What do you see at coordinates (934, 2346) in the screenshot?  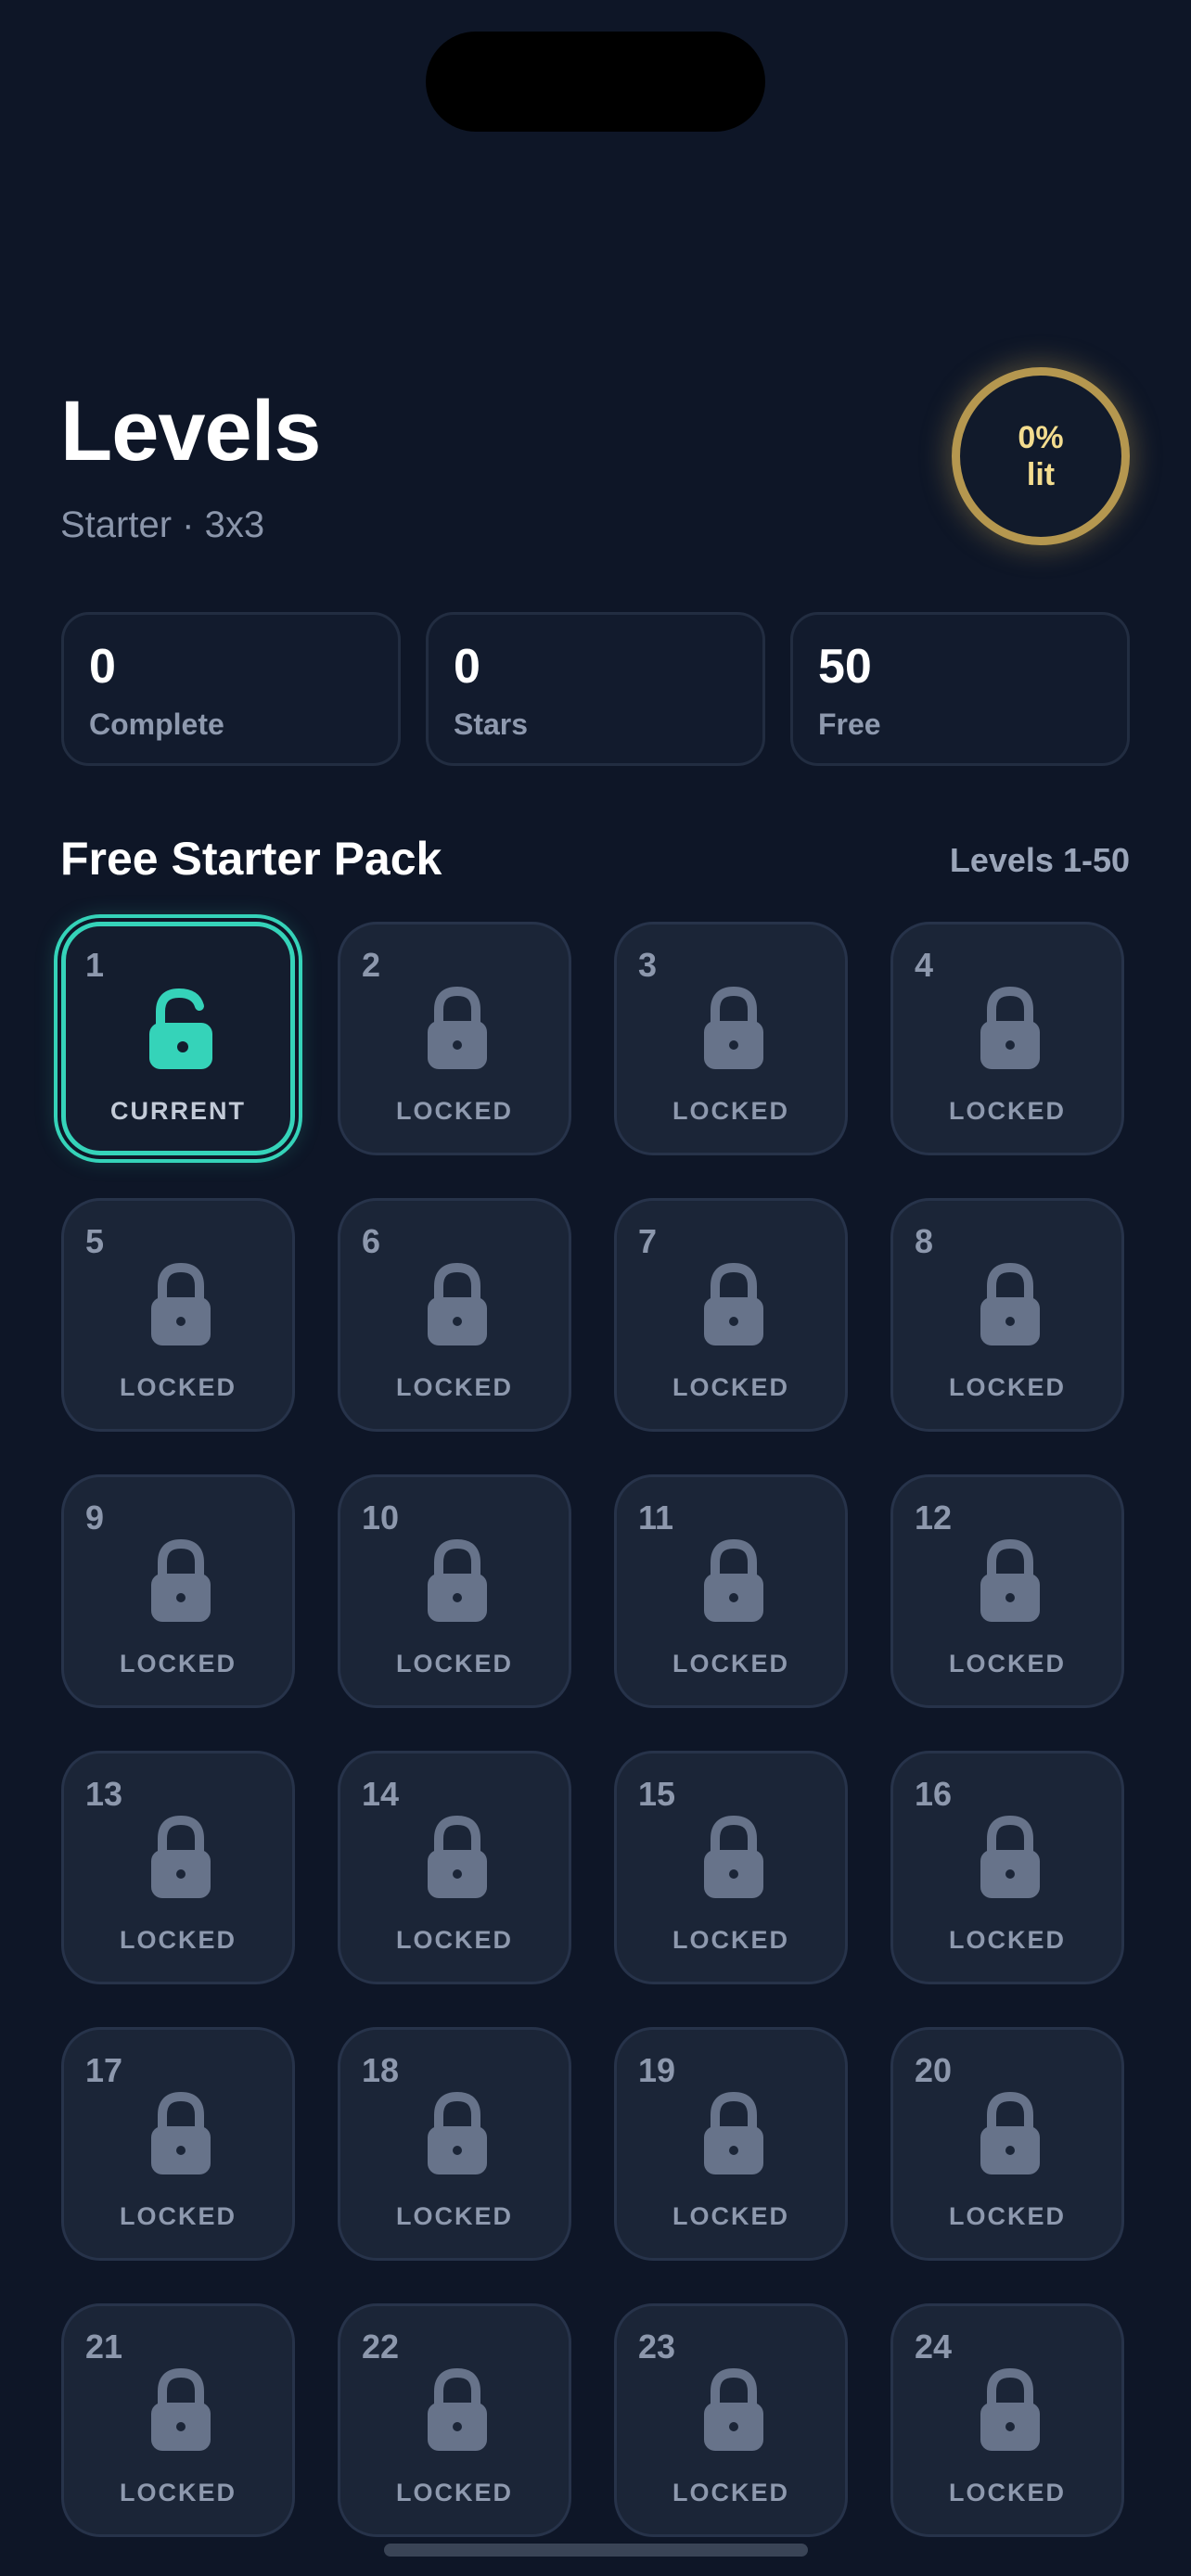 I see `level-number: 24` at bounding box center [934, 2346].